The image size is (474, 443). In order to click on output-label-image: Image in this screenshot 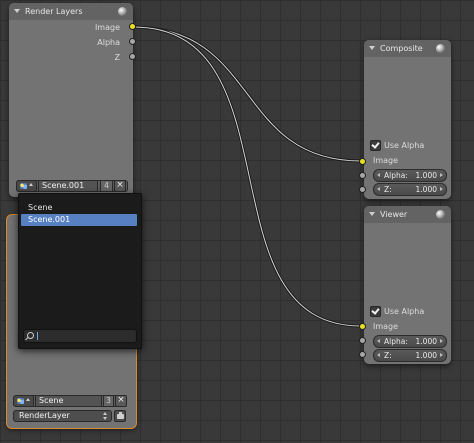, I will do `click(107, 27)`.